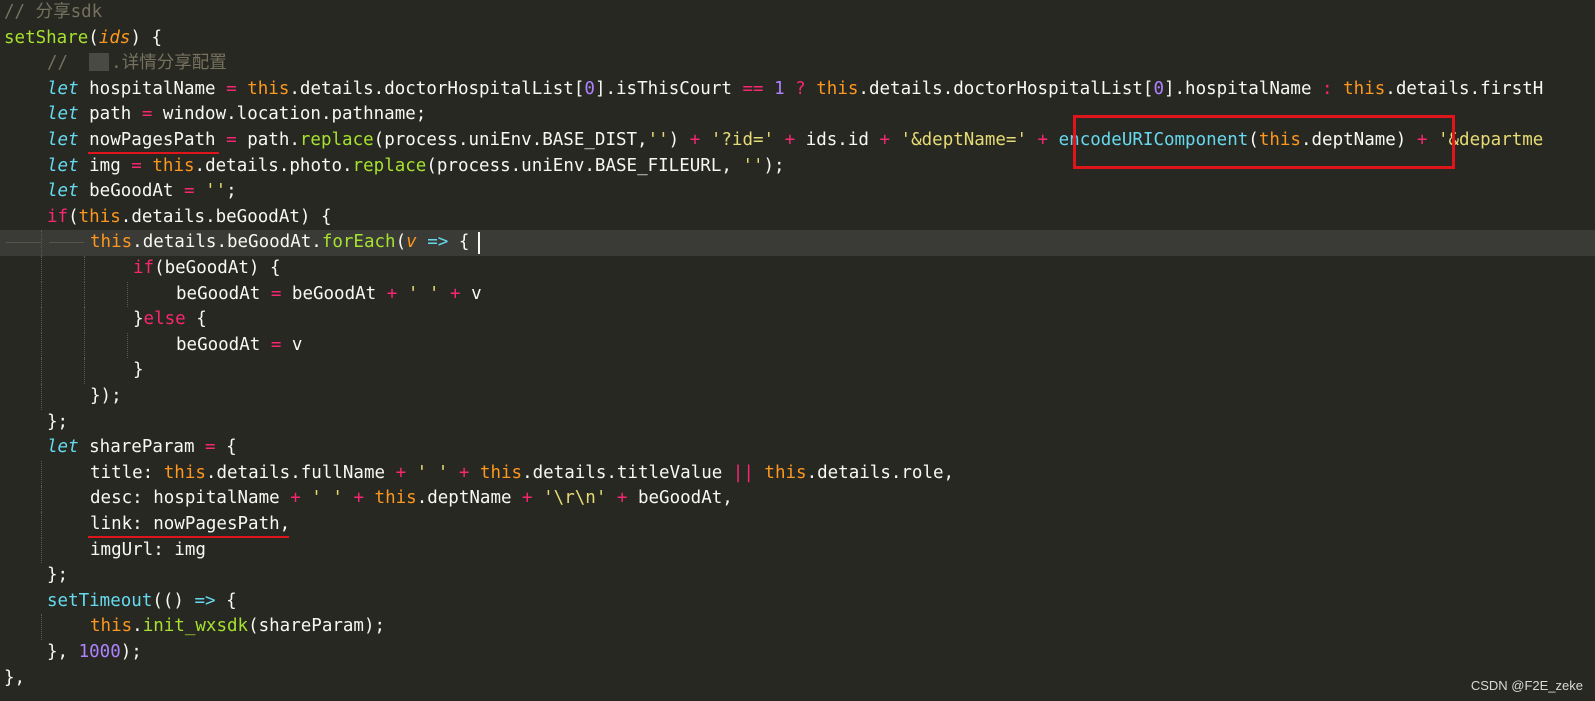 This screenshot has width=1595, height=701. What do you see at coordinates (797, 269) in the screenshot?
I see `code-line: if(beGoodAt) {` at bounding box center [797, 269].